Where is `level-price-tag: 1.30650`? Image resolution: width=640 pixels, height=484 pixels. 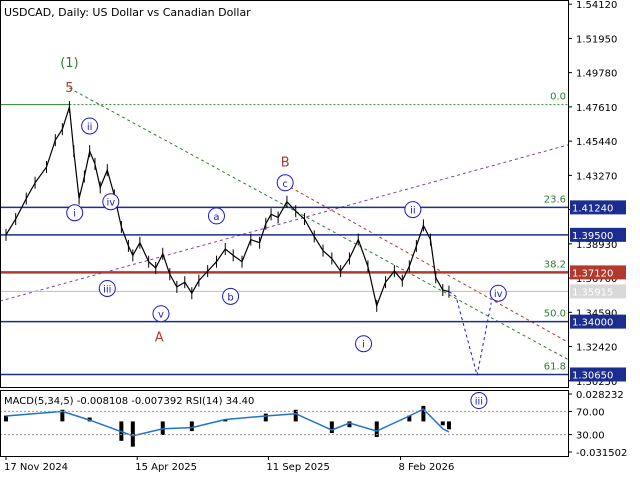
level-price-tag: 1.30650 is located at coordinates (592, 375).